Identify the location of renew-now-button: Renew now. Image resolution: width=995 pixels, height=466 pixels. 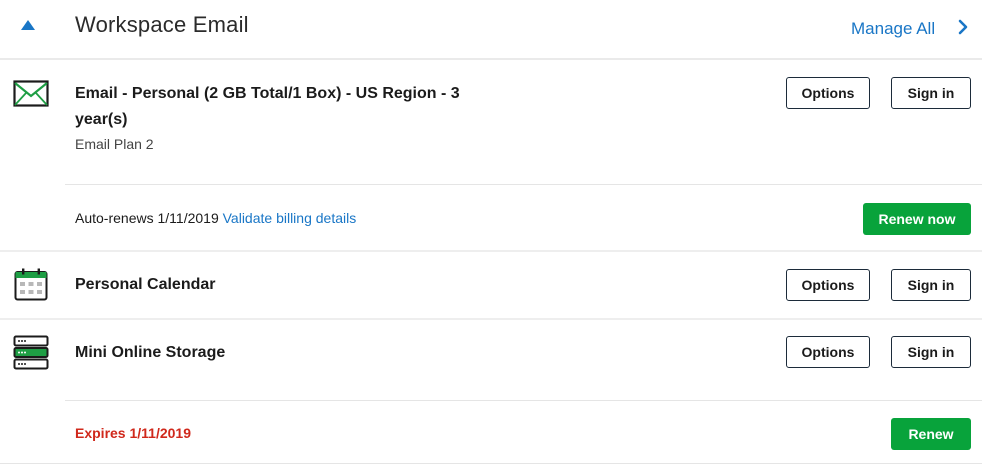
(917, 219).